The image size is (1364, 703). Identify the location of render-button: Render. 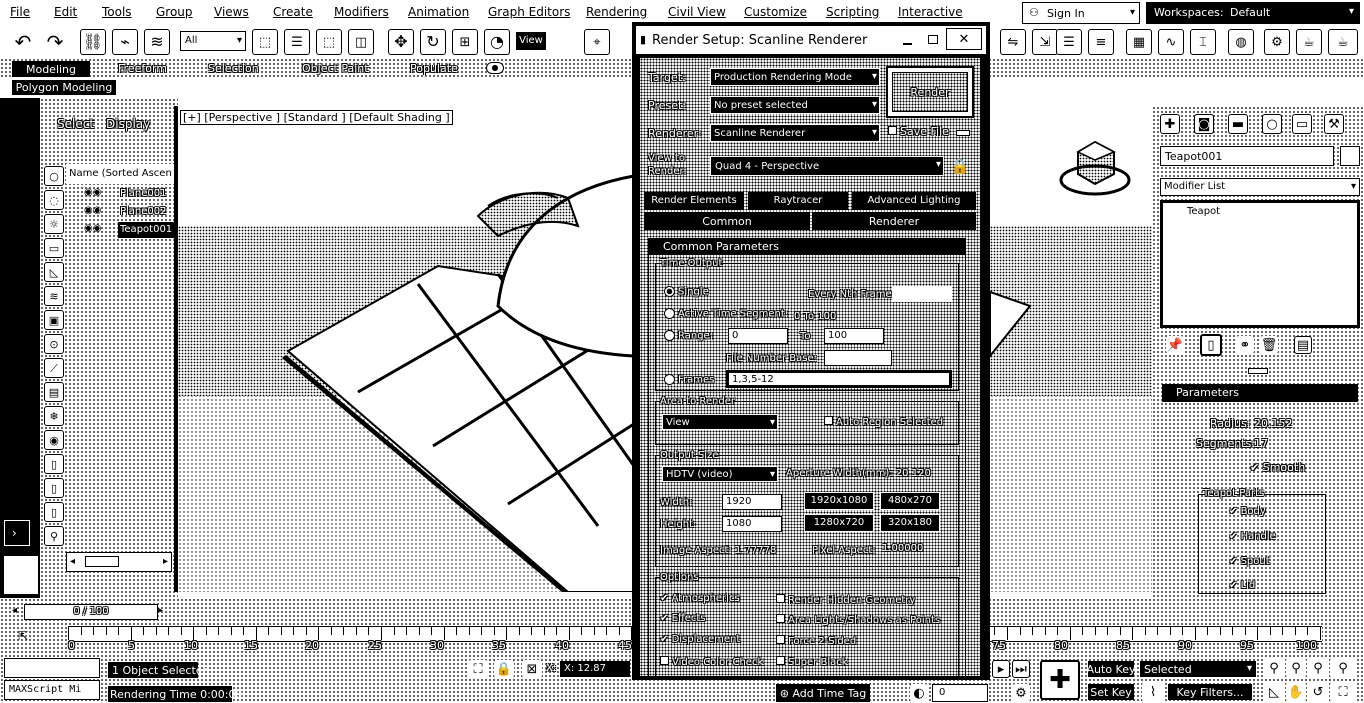
(930, 92).